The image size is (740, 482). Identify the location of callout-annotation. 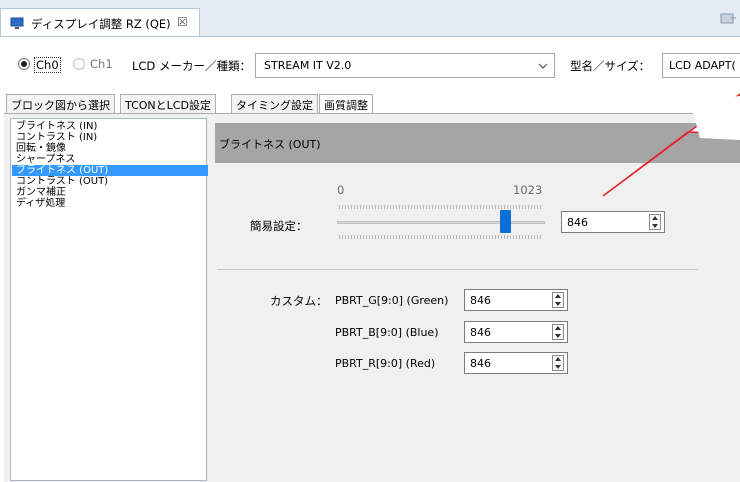
(671, 145).